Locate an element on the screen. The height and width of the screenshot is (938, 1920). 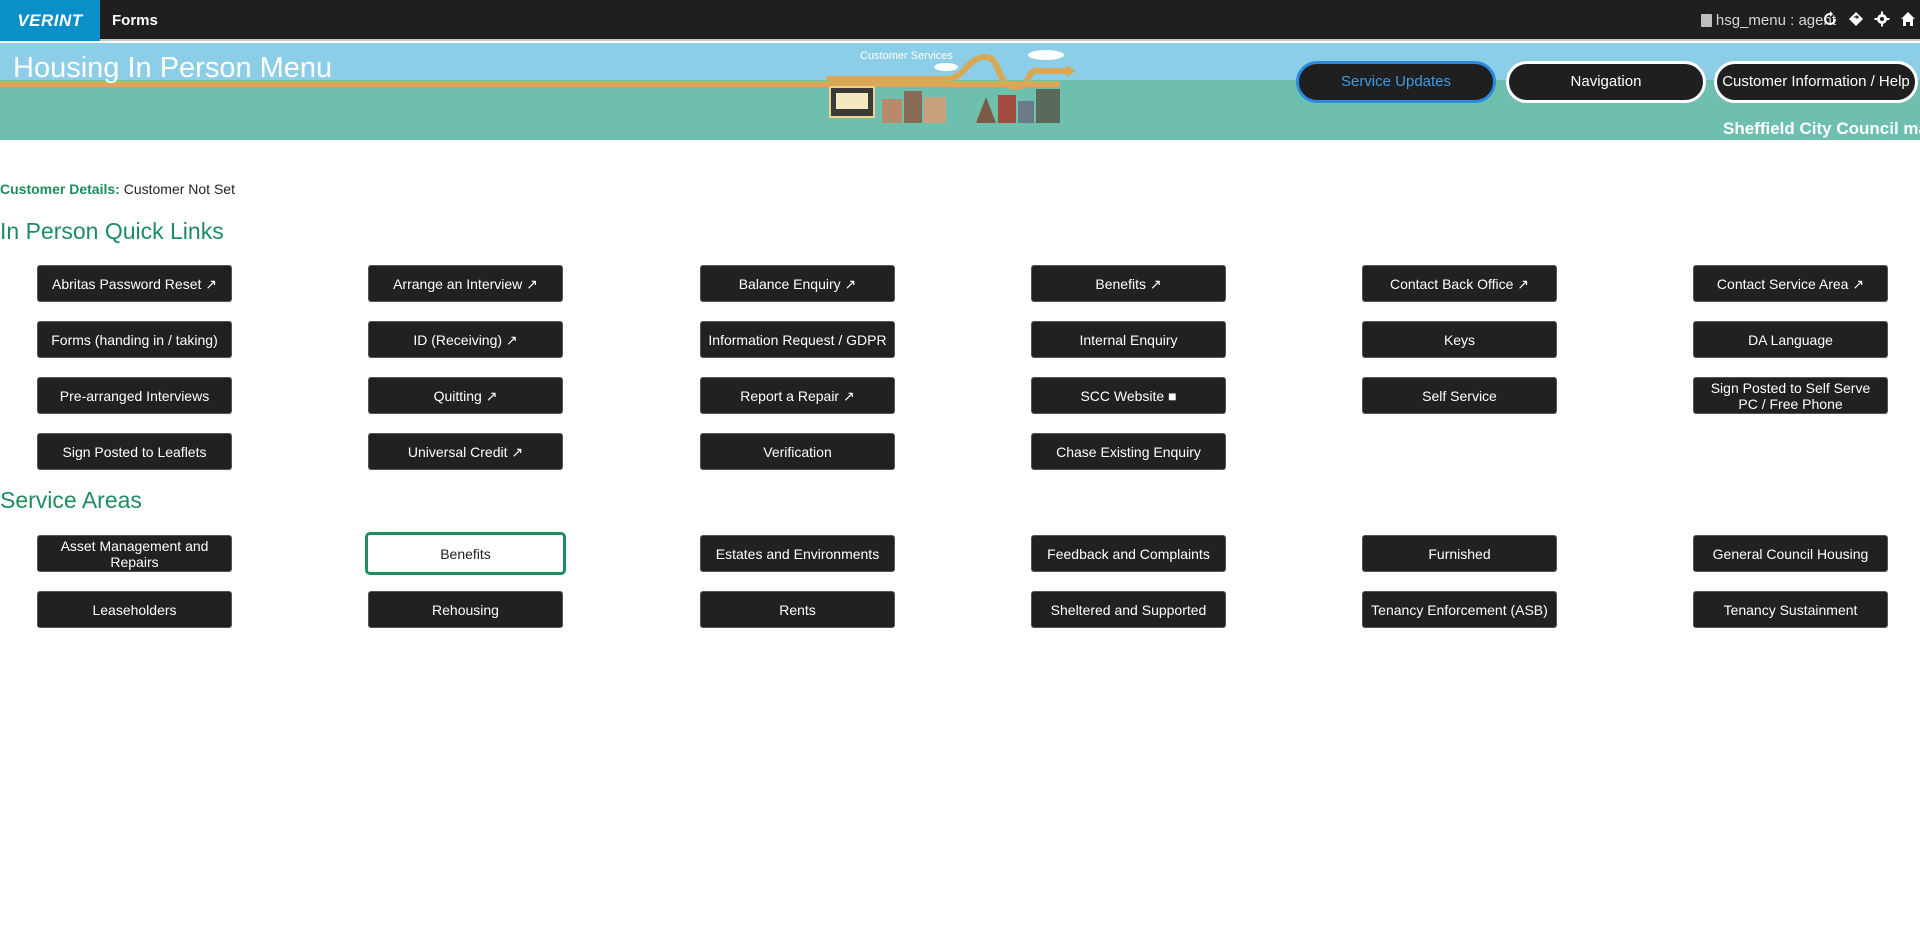
service-area-button: Leaseholders is located at coordinates (134, 609).